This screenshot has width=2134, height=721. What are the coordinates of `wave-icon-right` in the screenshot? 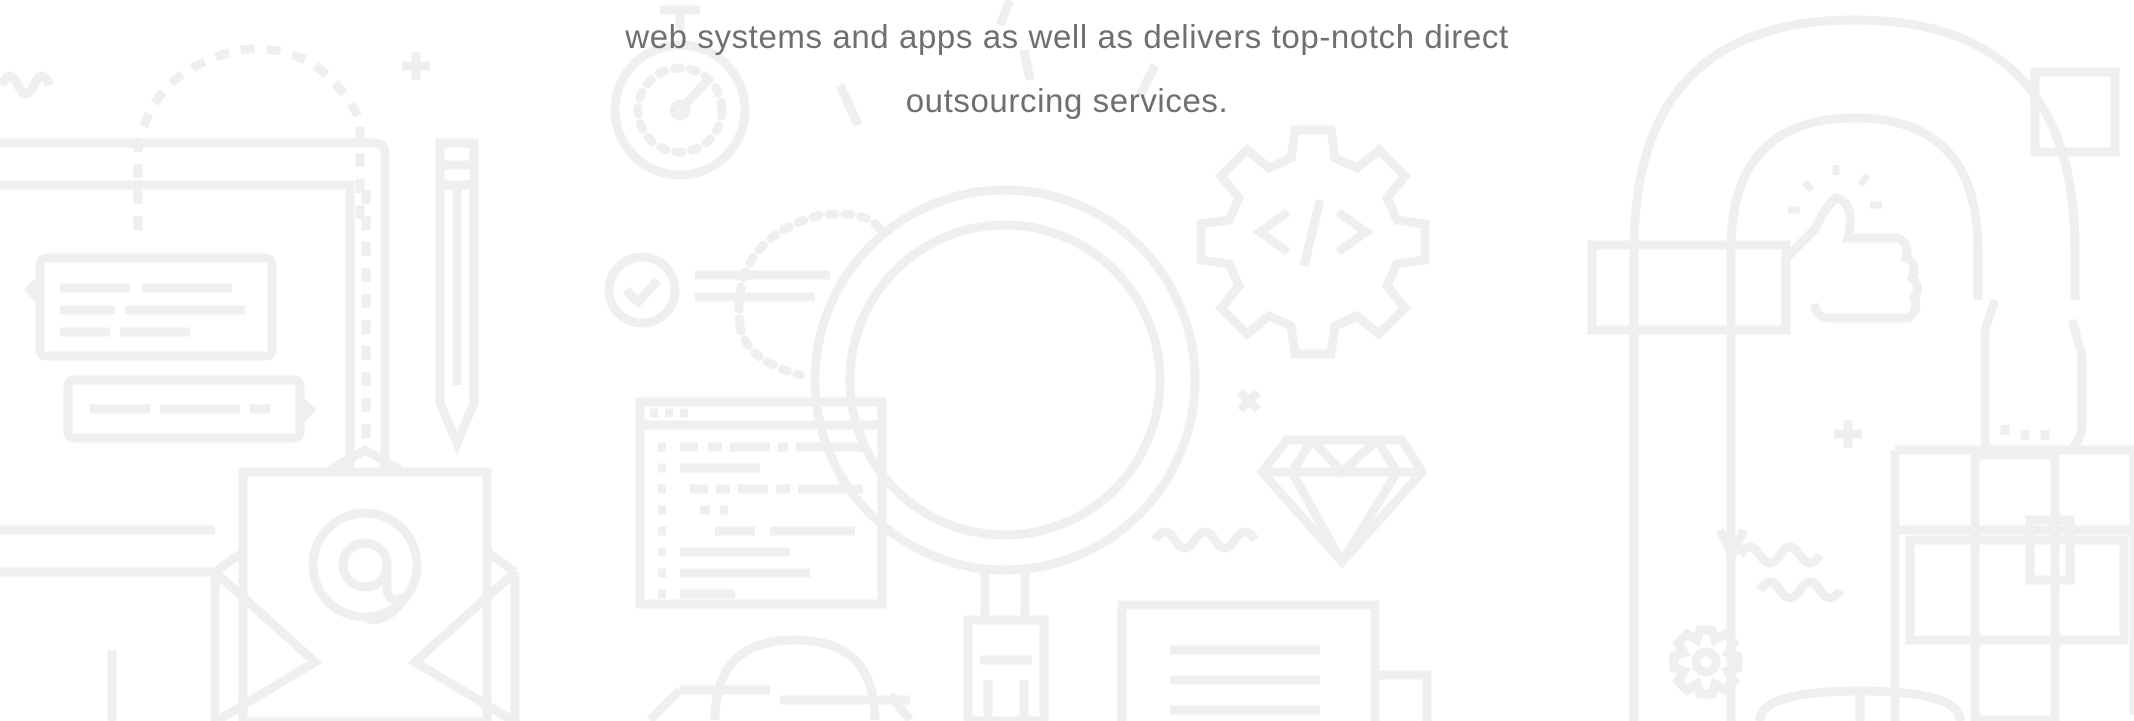 It's located at (1779, 565).